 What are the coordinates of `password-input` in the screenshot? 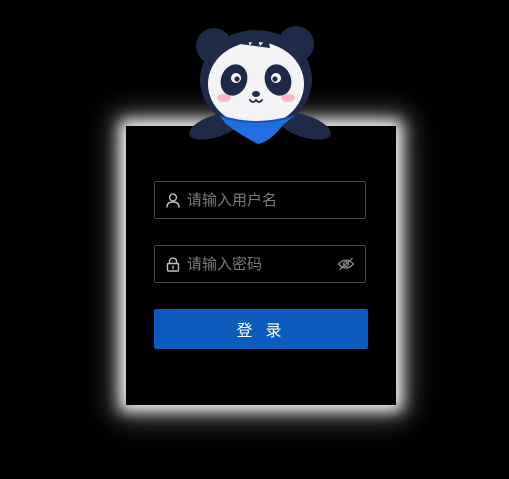 It's located at (262, 264).